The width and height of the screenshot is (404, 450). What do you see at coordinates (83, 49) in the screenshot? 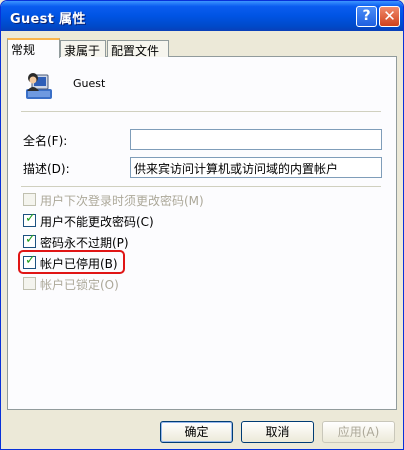
I see `tab-member-of: 隶属于` at bounding box center [83, 49].